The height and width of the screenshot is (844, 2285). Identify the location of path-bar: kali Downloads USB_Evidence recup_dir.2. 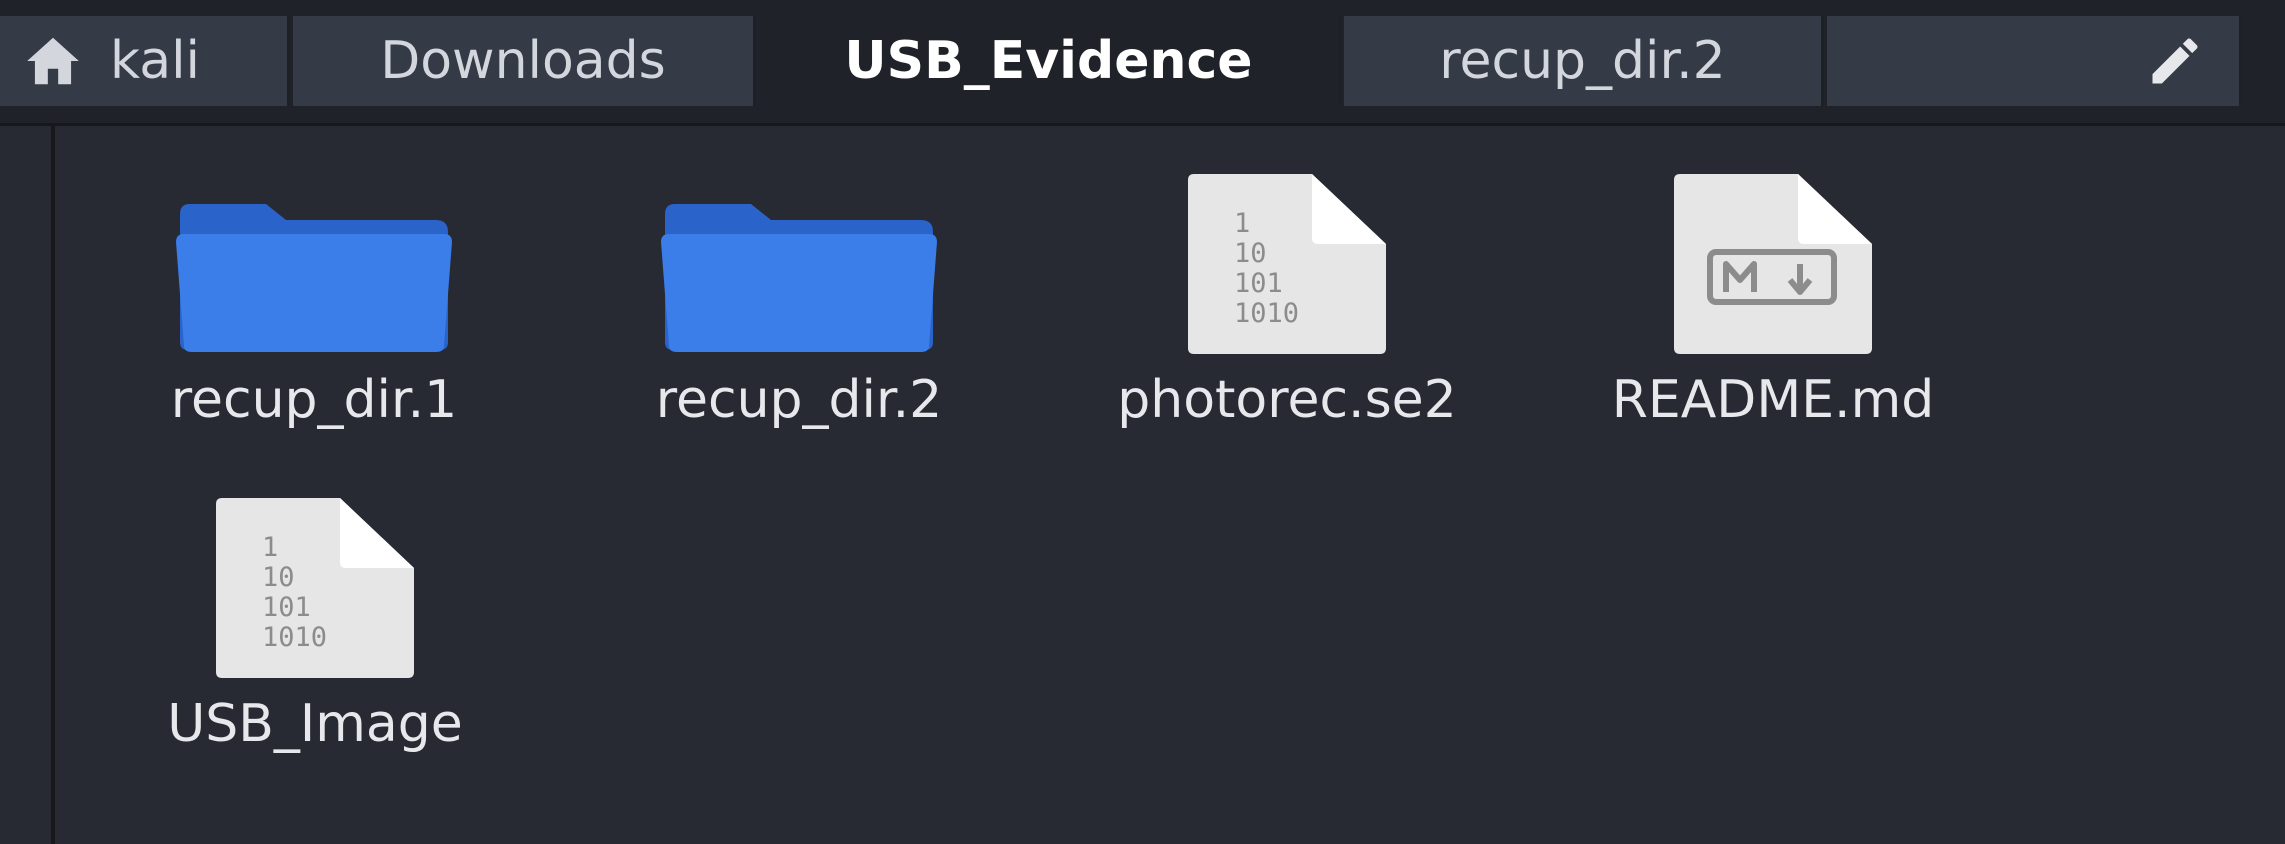
(1142, 63).